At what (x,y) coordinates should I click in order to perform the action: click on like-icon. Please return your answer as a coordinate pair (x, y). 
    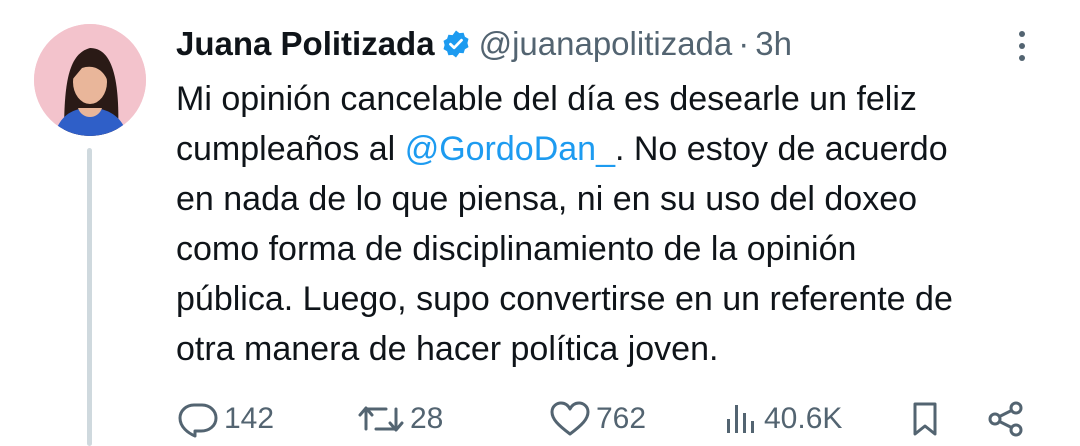
    Looking at the image, I should click on (570, 418).